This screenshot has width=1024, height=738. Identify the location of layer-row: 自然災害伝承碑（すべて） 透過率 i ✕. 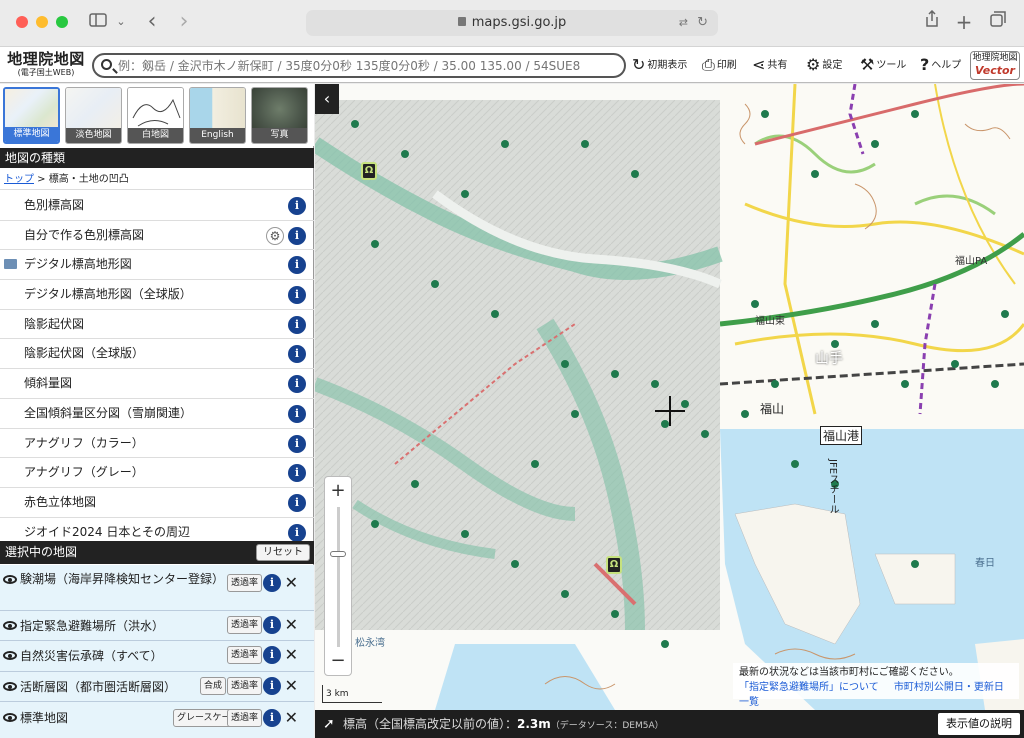
(157, 656).